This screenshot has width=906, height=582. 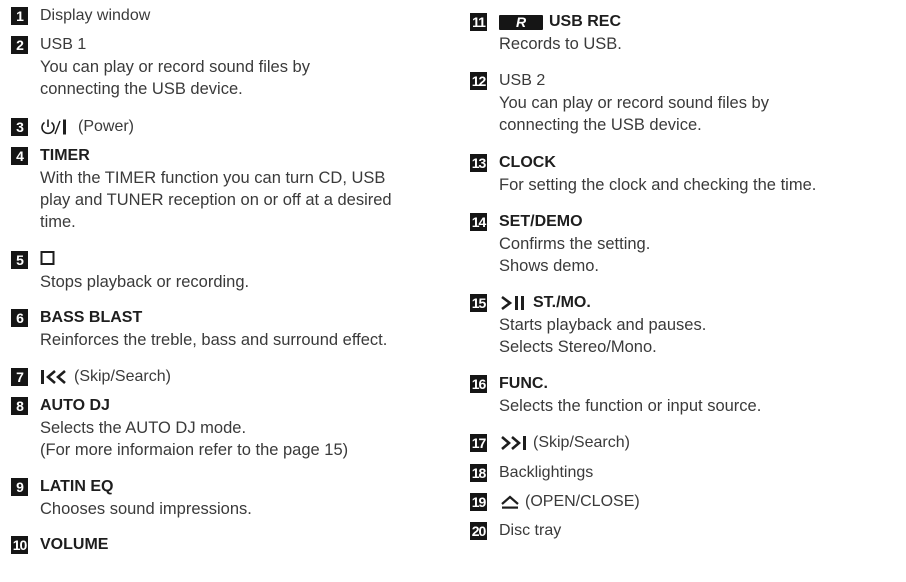 I want to click on item-description: Chooses sound impressions., so click(x=146, y=509).